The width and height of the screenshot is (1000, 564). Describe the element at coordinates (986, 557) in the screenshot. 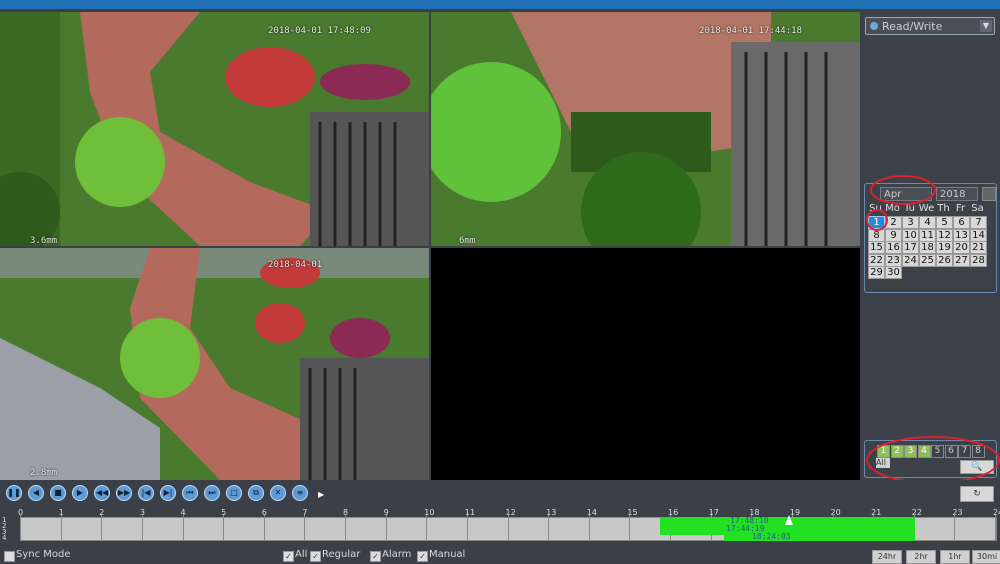

I see `zoom-30mi-button: 30mi` at that location.